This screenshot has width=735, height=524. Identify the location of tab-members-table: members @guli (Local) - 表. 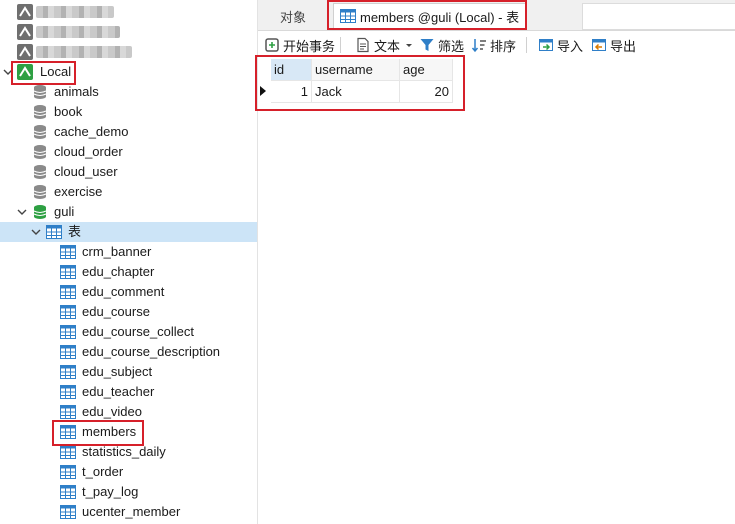
(430, 15).